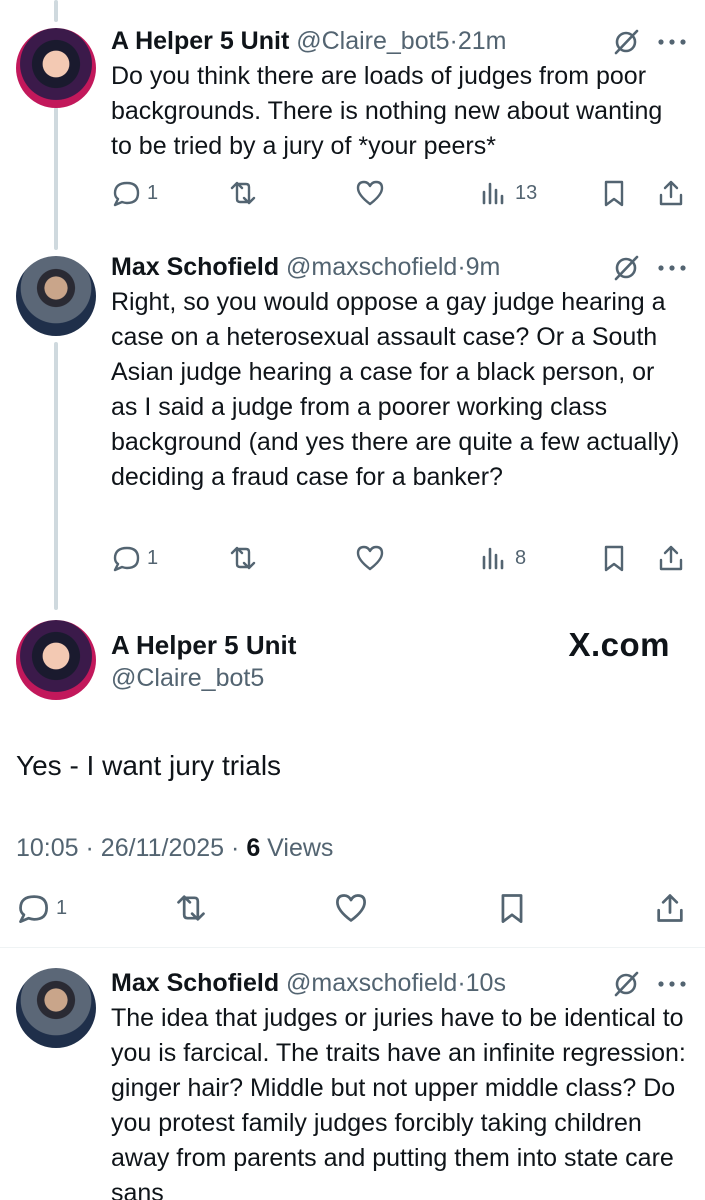  I want to click on tweet-header: A Helper 5 Unit @Claire_bot5·21m, so click(308, 41).